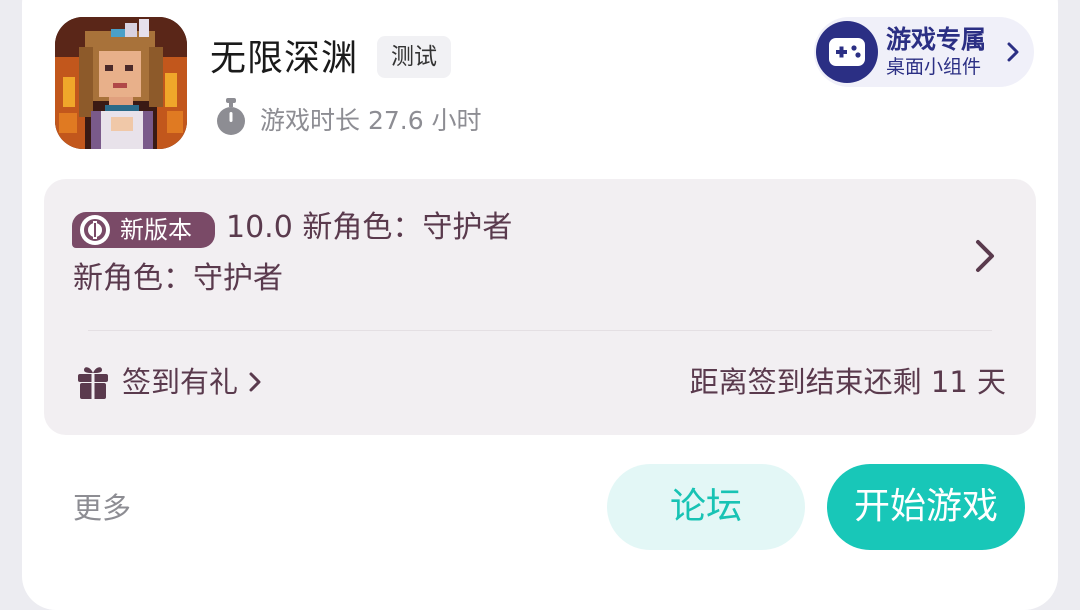 The width and height of the screenshot is (1080, 610). What do you see at coordinates (178, 279) in the screenshot?
I see `update-description: 新角色：守护者` at bounding box center [178, 279].